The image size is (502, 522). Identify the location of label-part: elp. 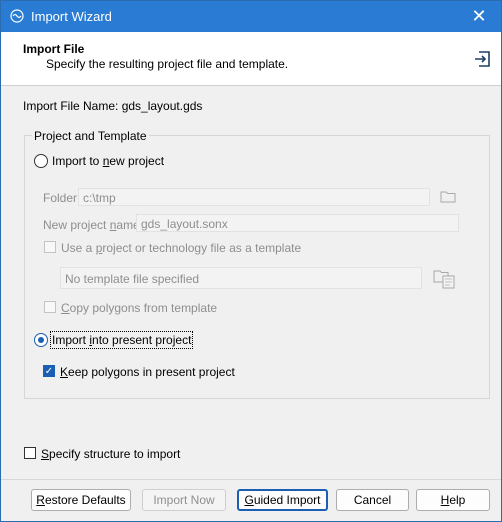
(457, 500).